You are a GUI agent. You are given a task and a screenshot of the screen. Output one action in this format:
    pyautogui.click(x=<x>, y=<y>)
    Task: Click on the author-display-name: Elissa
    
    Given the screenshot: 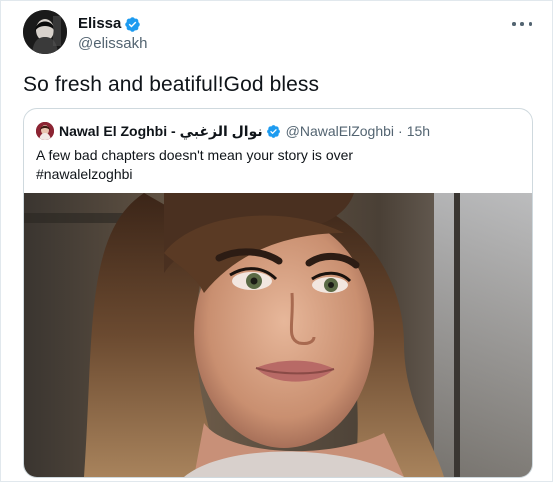 What is the action you would take?
    pyautogui.click(x=99, y=24)
    